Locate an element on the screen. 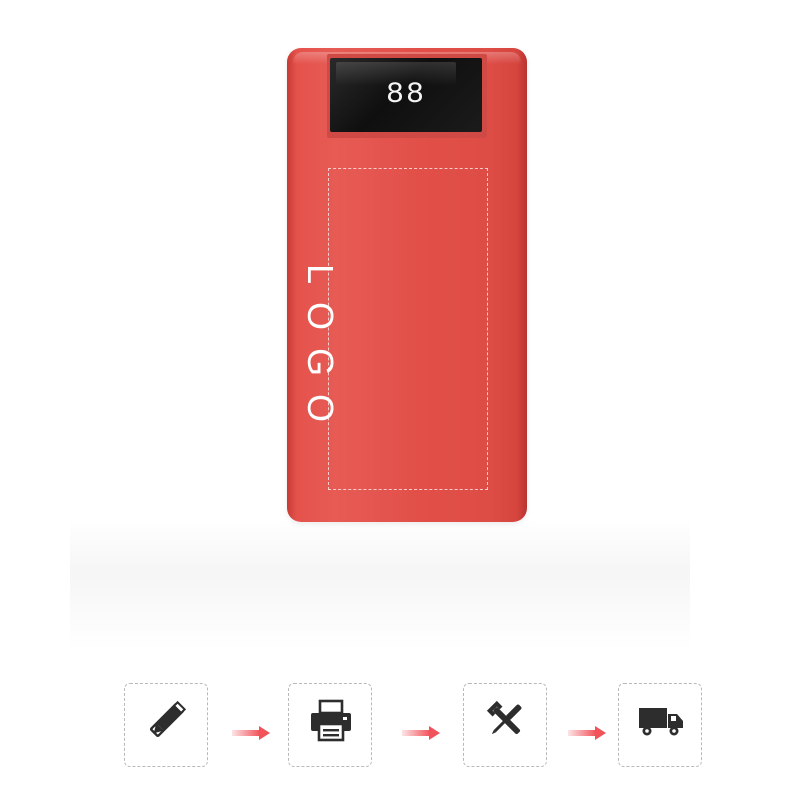 This screenshot has width=800, height=800. delivery-truck-icon is located at coordinates (661, 722).